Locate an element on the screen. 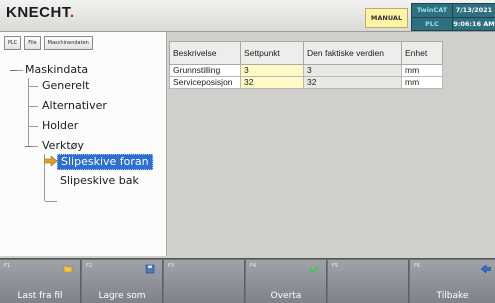 Image resolution: width=495 pixels, height=303 pixels. actual-value-cell: 3 is located at coordinates (352, 70).